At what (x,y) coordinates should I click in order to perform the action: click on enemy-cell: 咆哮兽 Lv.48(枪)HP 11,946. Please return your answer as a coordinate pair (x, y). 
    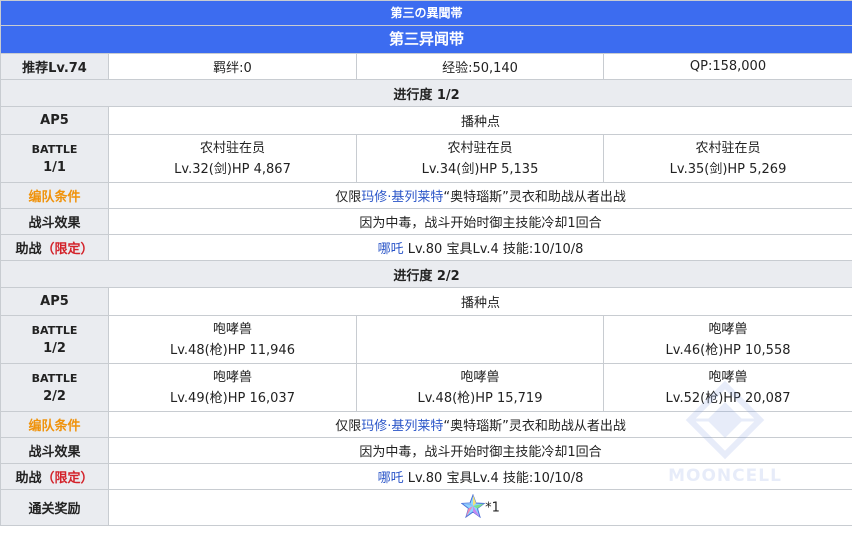
    Looking at the image, I should click on (232, 339).